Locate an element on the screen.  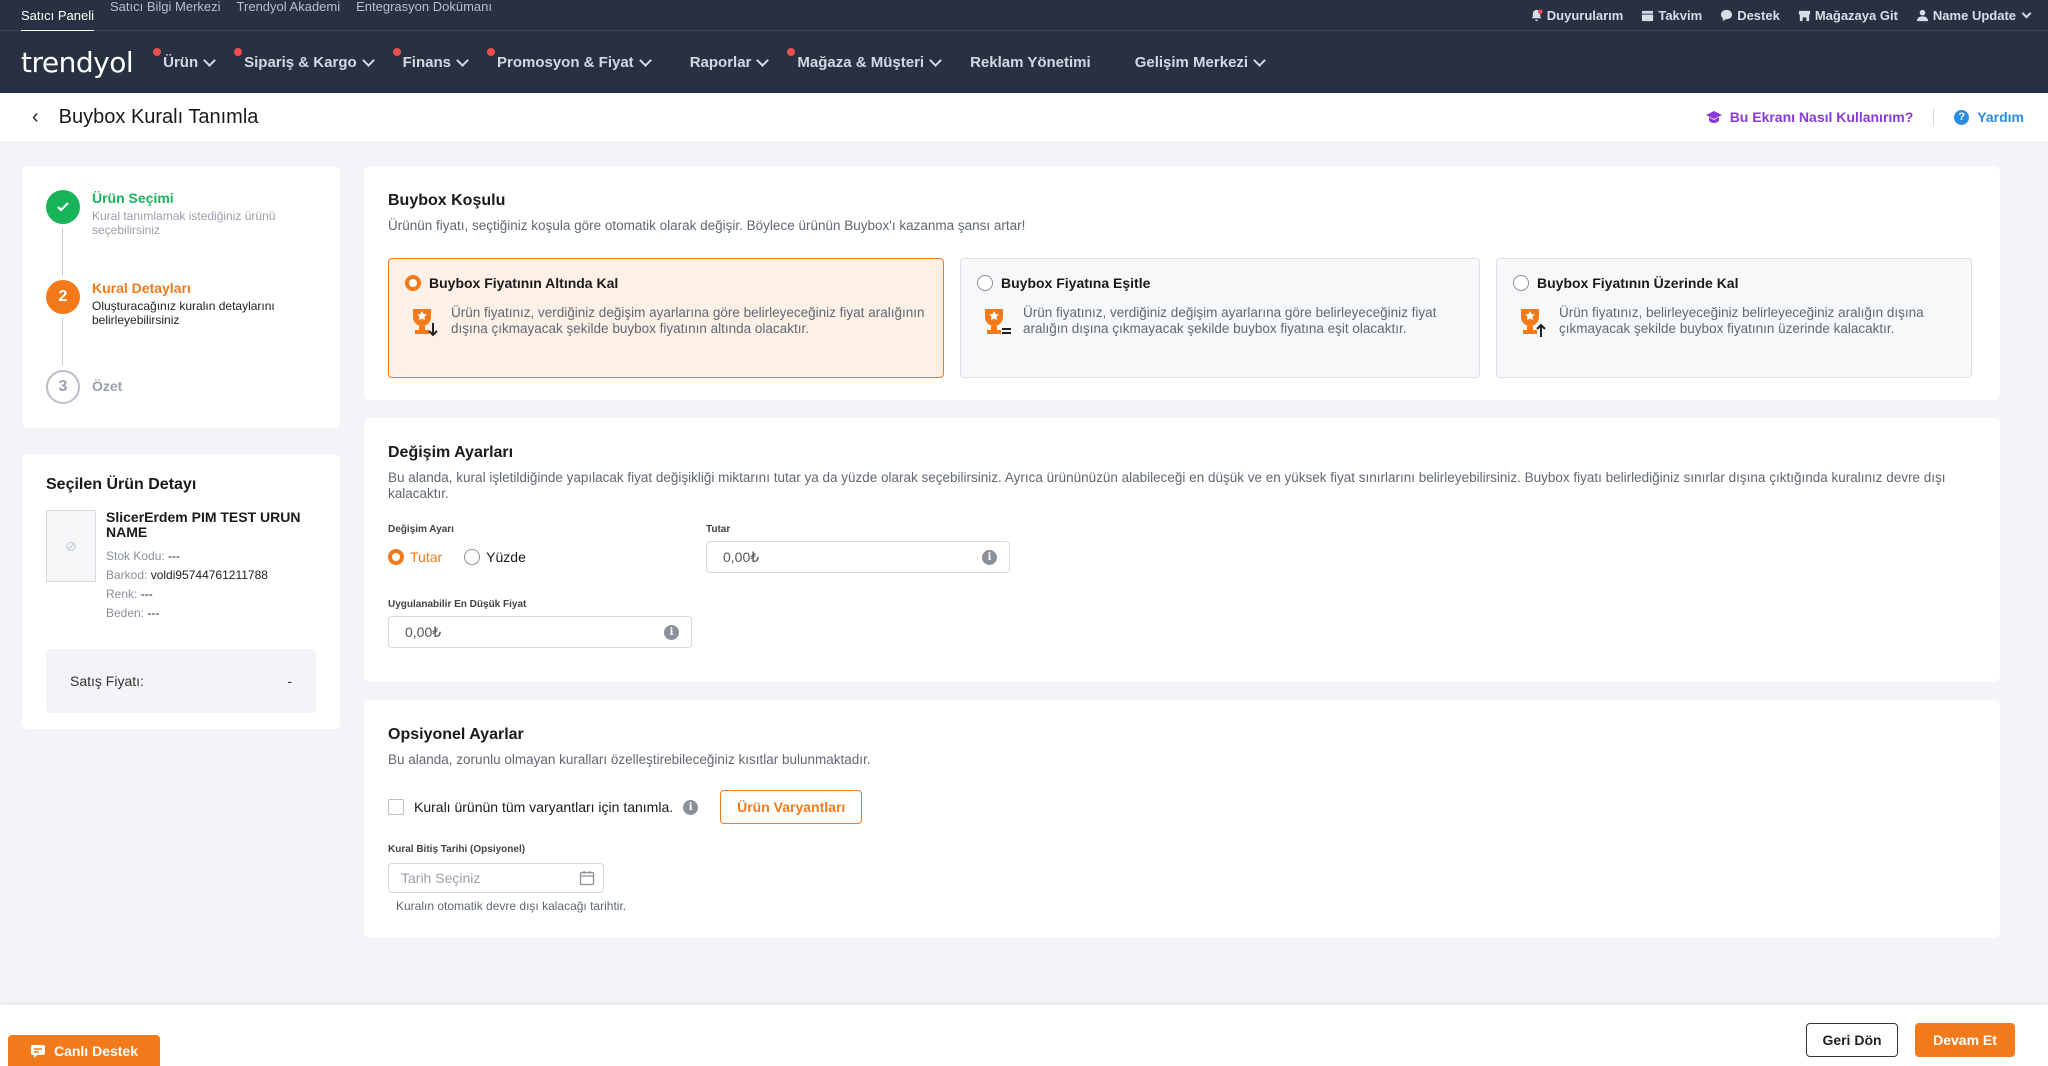
section-title: Değişim Ayarları is located at coordinates (451, 452).